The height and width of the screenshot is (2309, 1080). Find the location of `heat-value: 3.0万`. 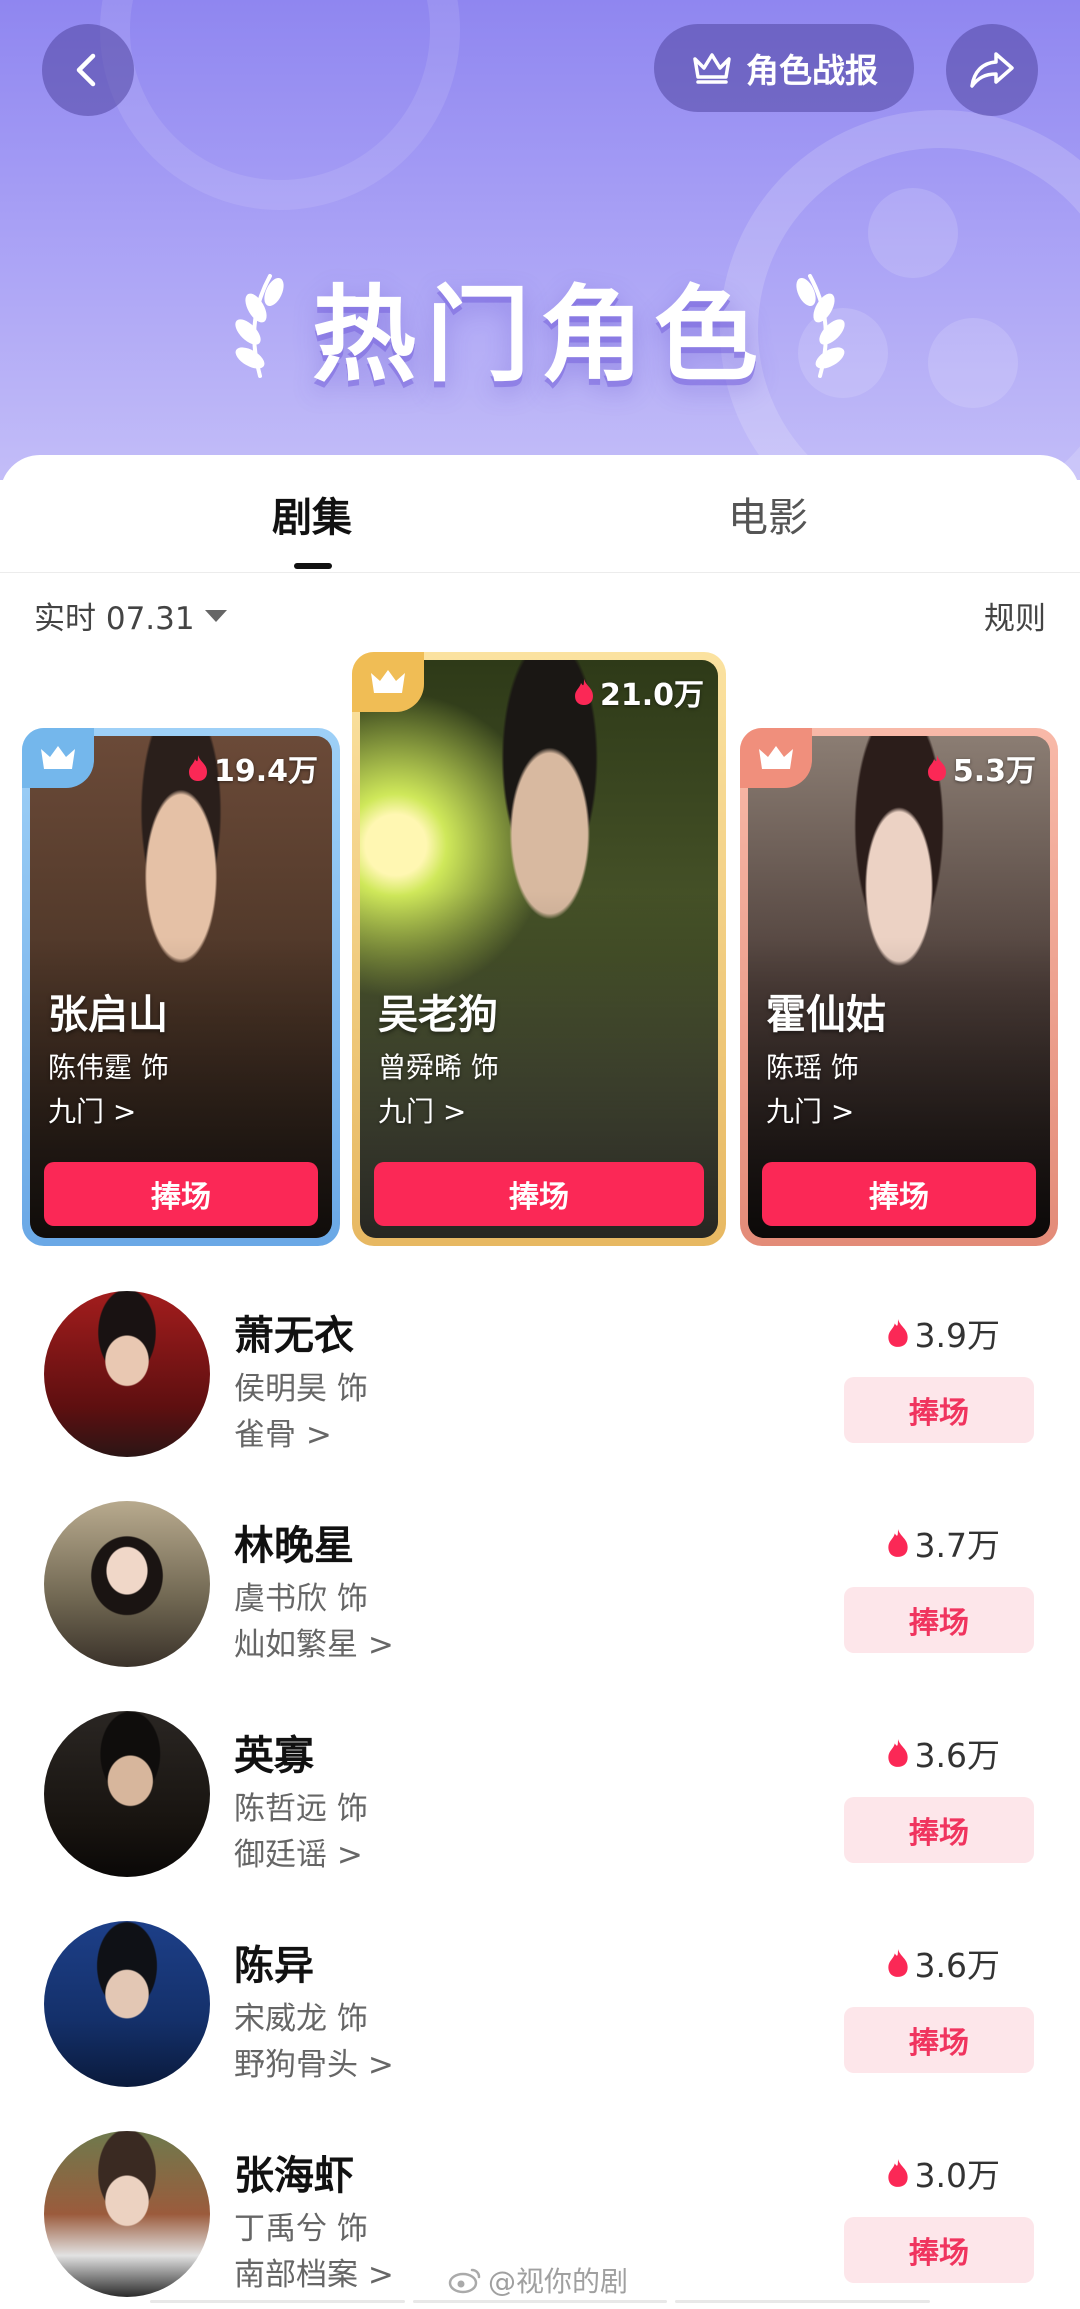

heat-value: 3.0万 is located at coordinates (942, 2173).